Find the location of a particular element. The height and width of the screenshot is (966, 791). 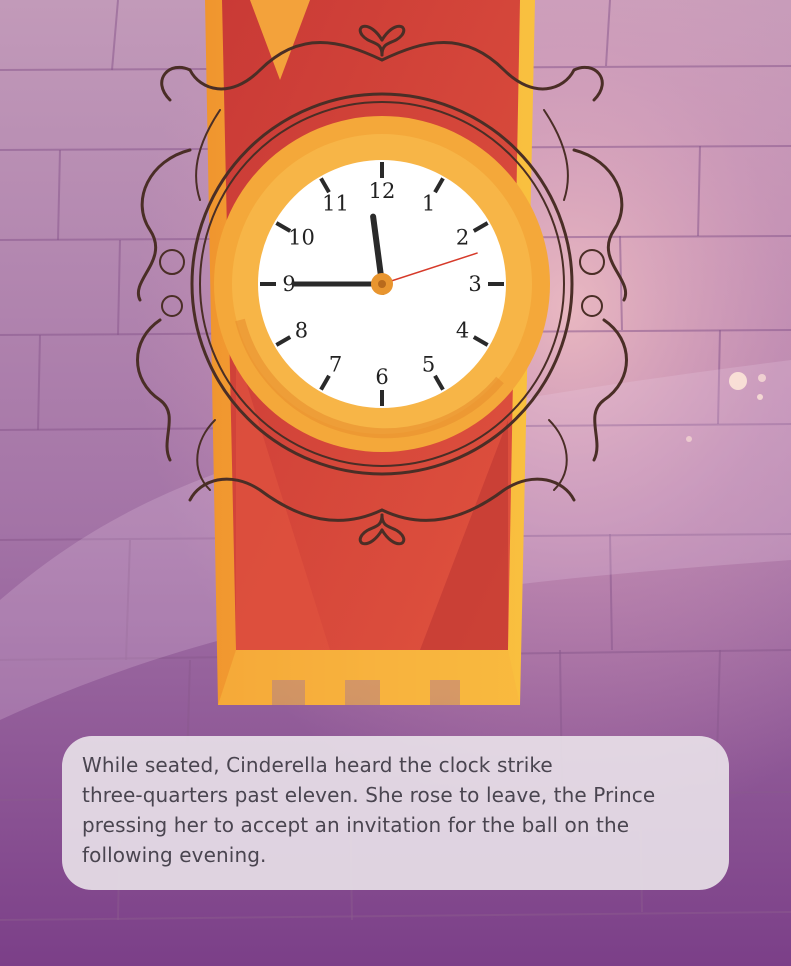

clock-numeral: 12 is located at coordinates (382, 191).